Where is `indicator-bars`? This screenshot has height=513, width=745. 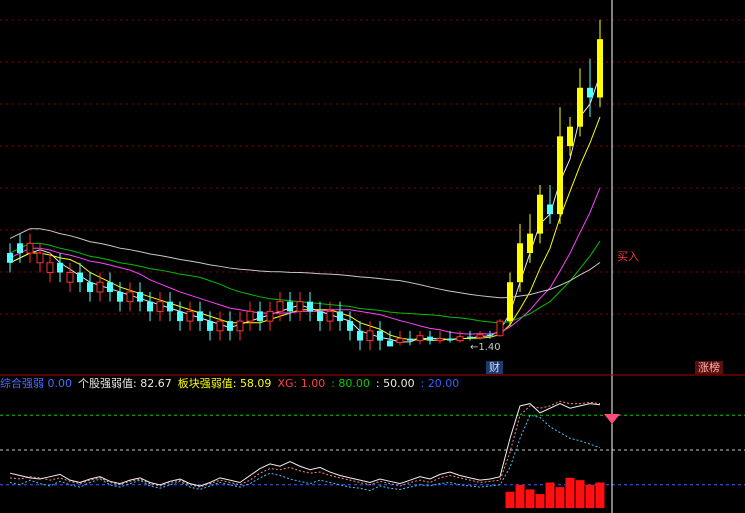
indicator-bars is located at coordinates (555, 492).